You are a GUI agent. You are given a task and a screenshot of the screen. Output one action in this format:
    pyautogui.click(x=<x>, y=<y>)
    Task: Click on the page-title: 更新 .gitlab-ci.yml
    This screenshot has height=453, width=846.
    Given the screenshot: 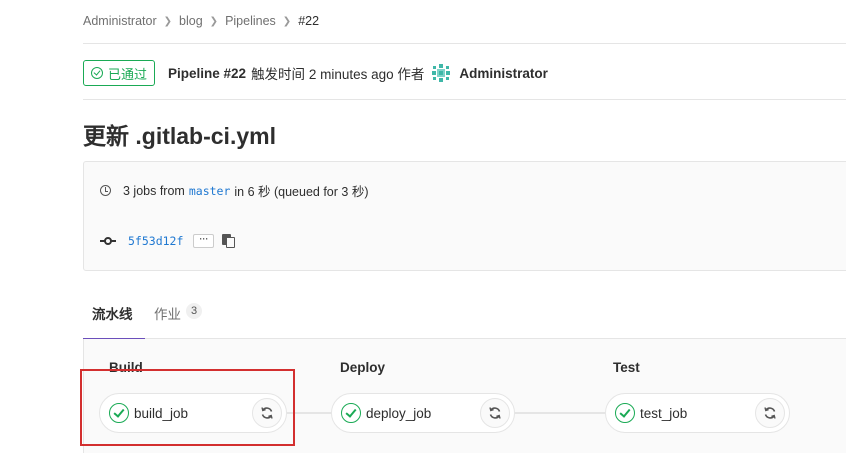 What is the action you would take?
    pyautogui.click(x=179, y=136)
    